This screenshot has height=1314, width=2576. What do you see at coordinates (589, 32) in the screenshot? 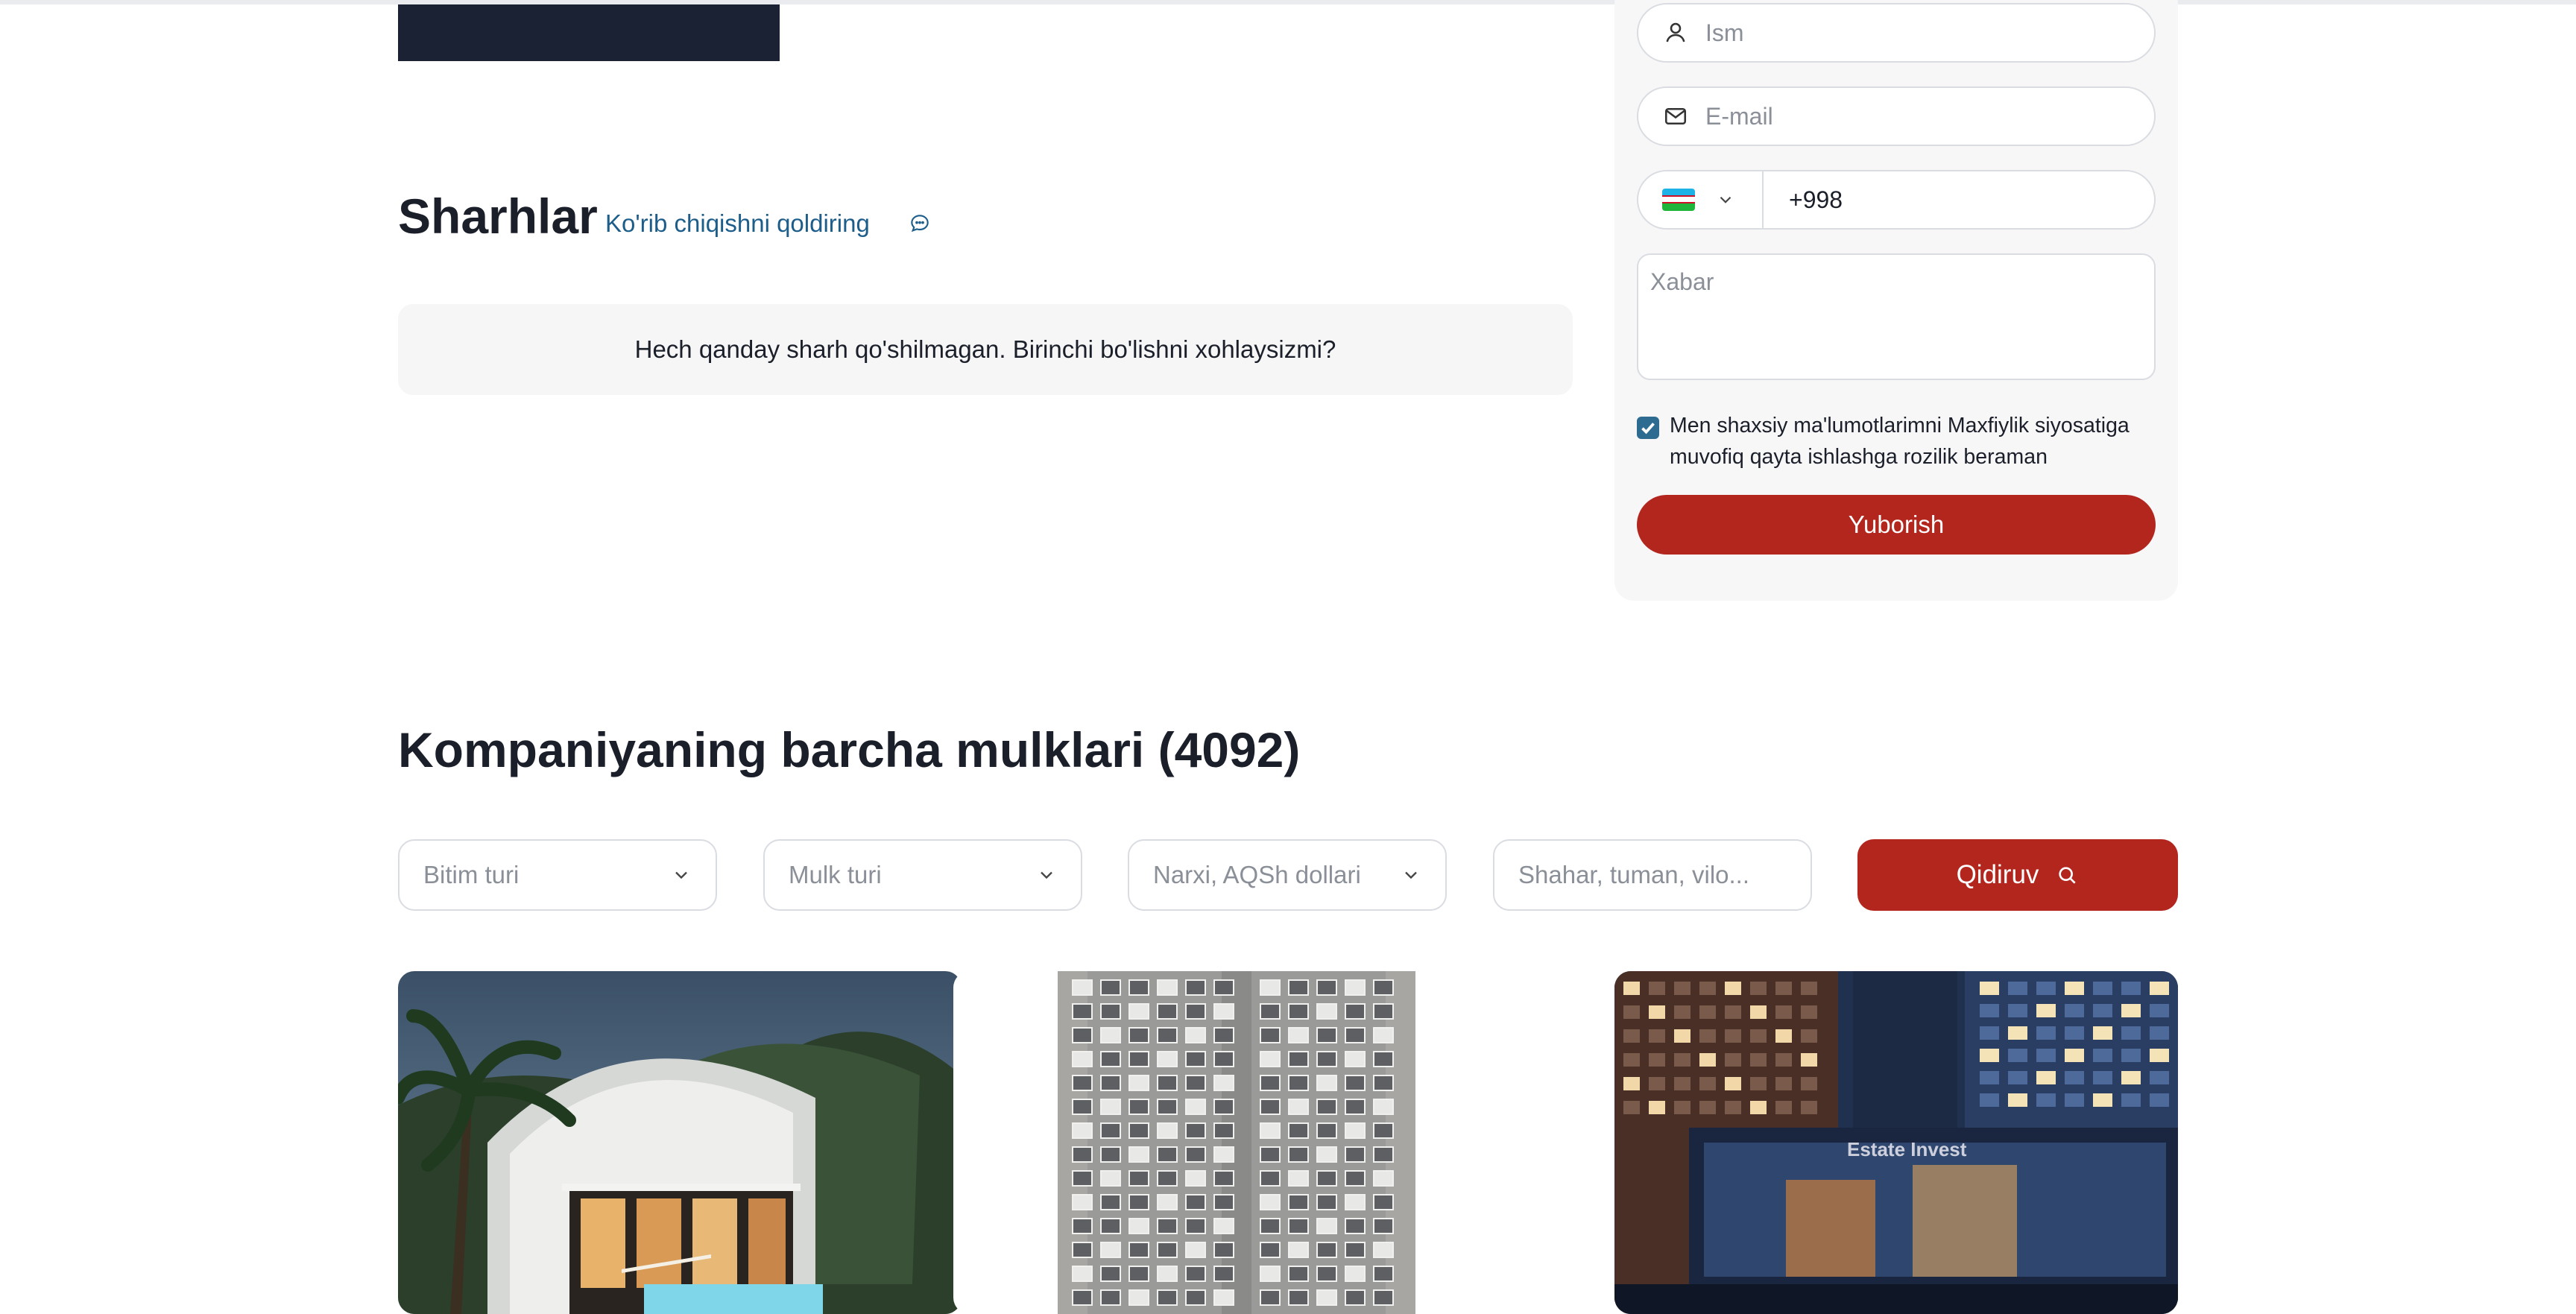
I see `dark-banner-block` at bounding box center [589, 32].